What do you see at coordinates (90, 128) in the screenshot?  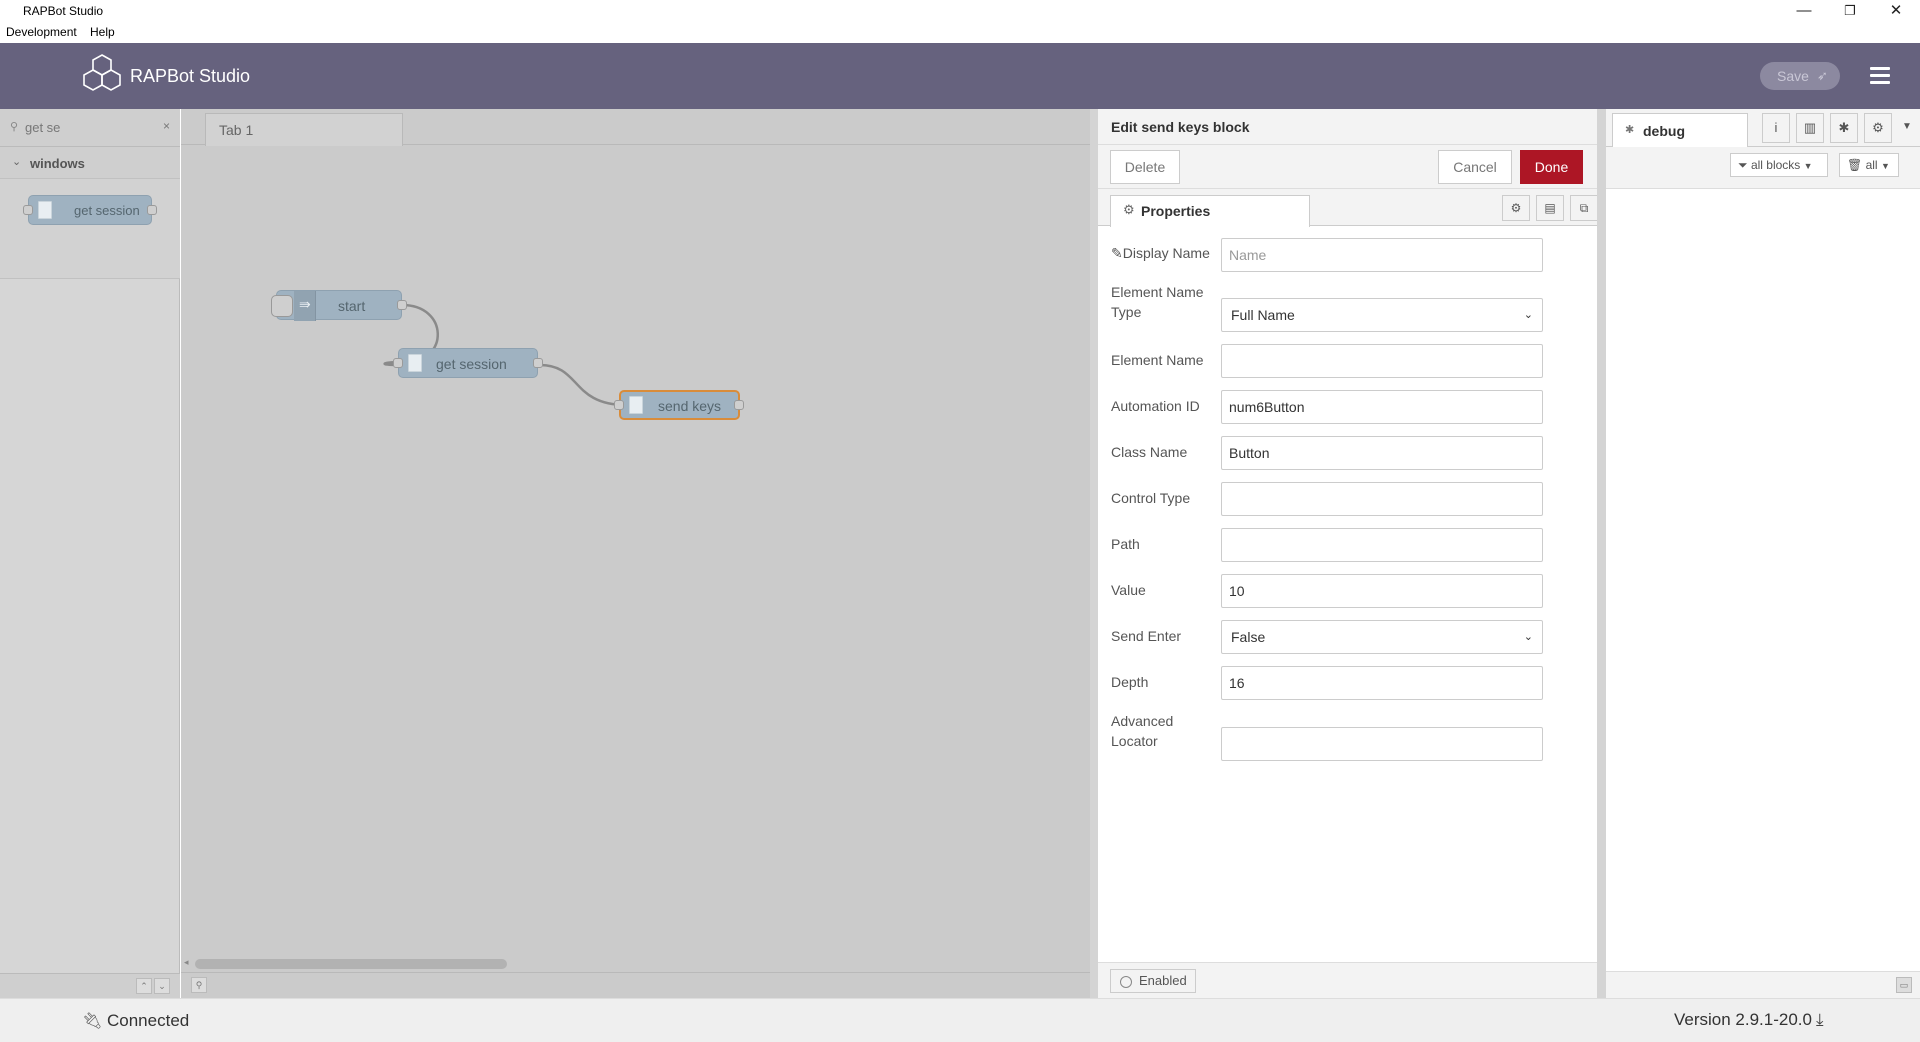 I see `palette-search: ⚲ get se ×` at bounding box center [90, 128].